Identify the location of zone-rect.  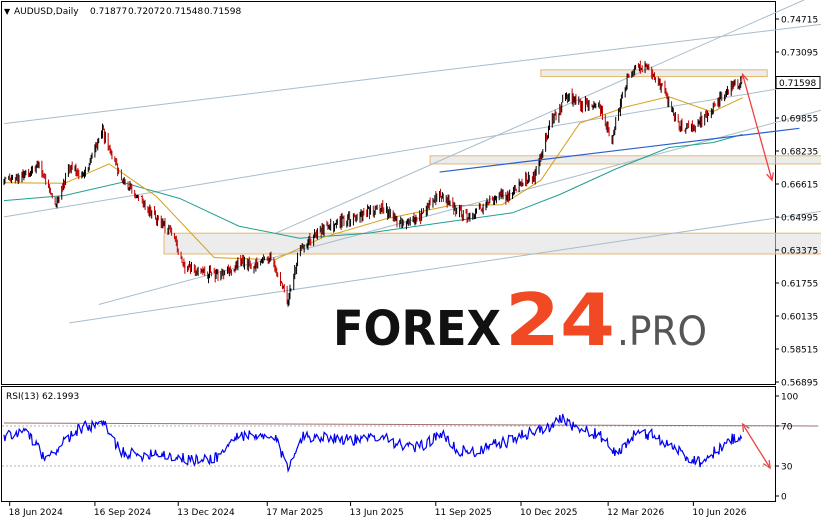
(492, 243).